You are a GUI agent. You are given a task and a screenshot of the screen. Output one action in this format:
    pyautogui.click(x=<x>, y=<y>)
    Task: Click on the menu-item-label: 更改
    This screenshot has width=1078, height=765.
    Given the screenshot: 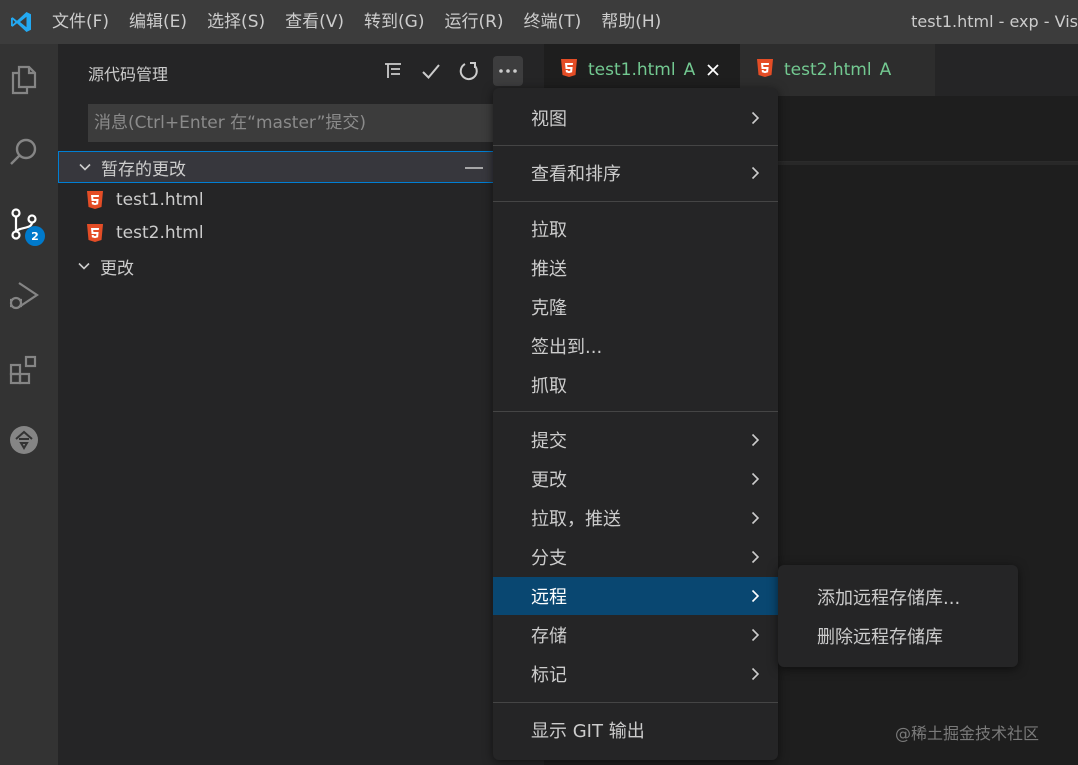 What is the action you would take?
    pyautogui.click(x=549, y=480)
    